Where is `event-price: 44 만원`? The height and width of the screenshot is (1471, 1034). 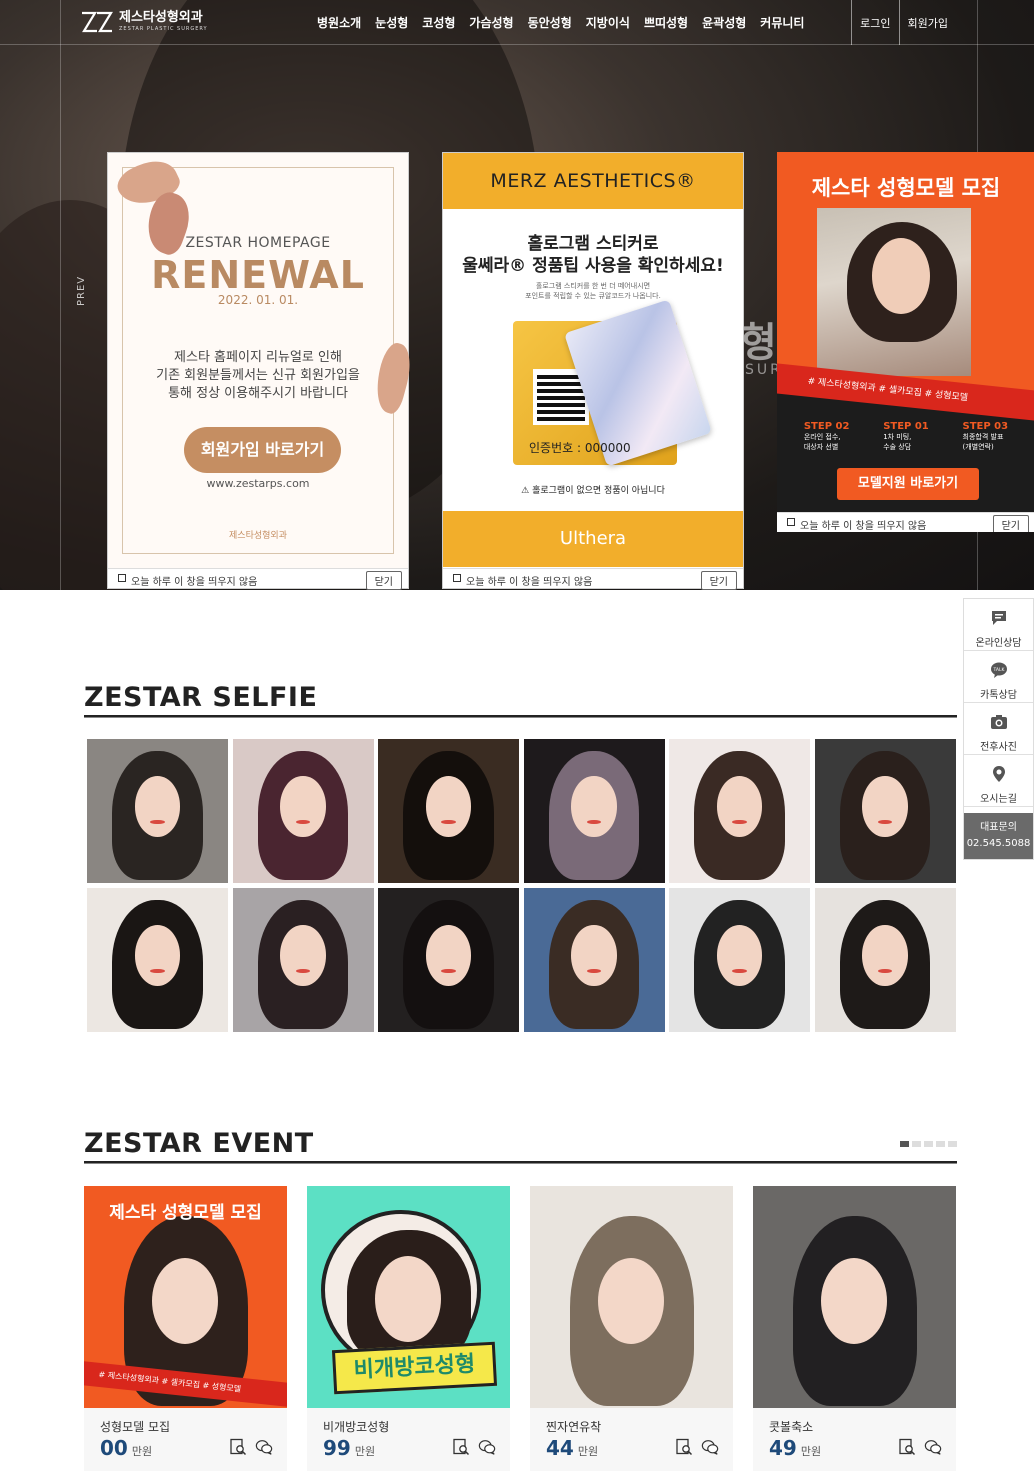 event-price: 44 만원 is located at coordinates (572, 1448).